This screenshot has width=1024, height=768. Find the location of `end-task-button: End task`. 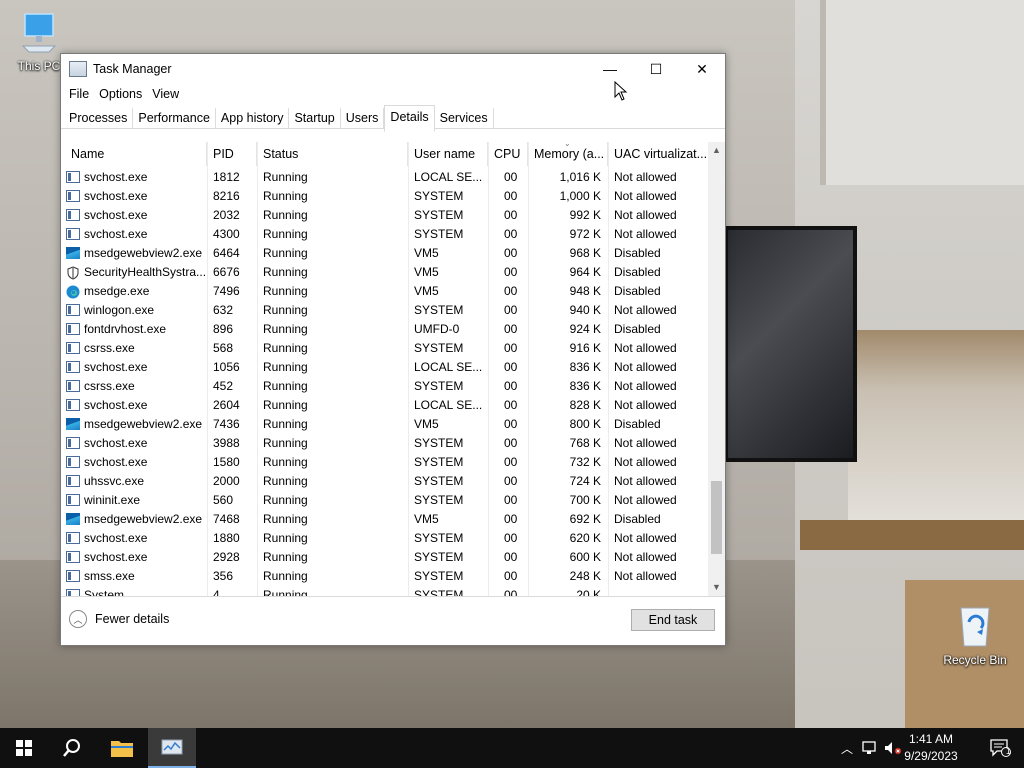

end-task-button: End task is located at coordinates (673, 620).